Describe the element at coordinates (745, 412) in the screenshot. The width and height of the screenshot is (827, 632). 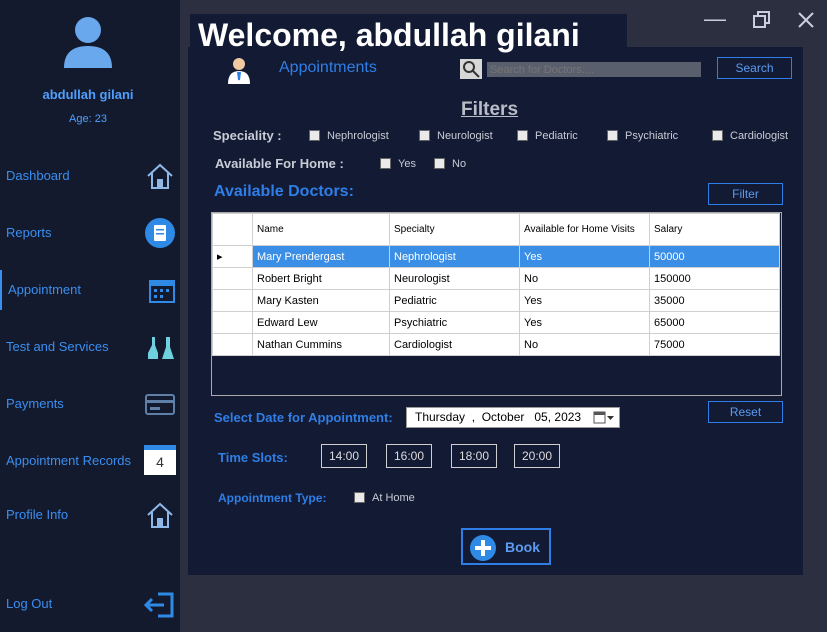
I see `reset-button: Reset` at that location.